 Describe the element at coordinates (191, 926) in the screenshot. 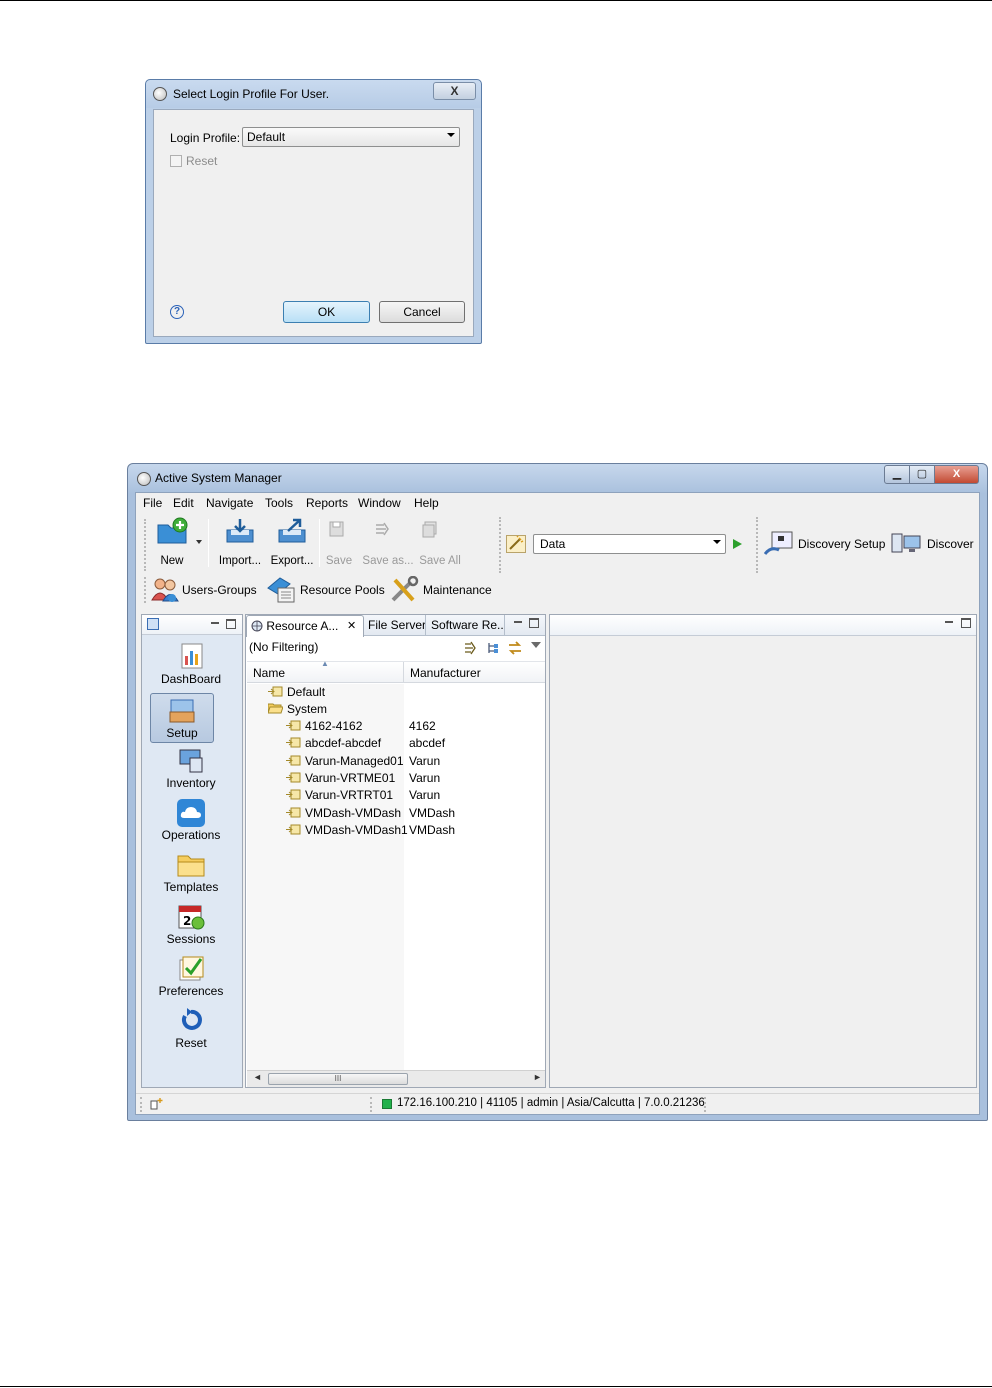

I see `nav-sessions: 2 Sessions` at that location.